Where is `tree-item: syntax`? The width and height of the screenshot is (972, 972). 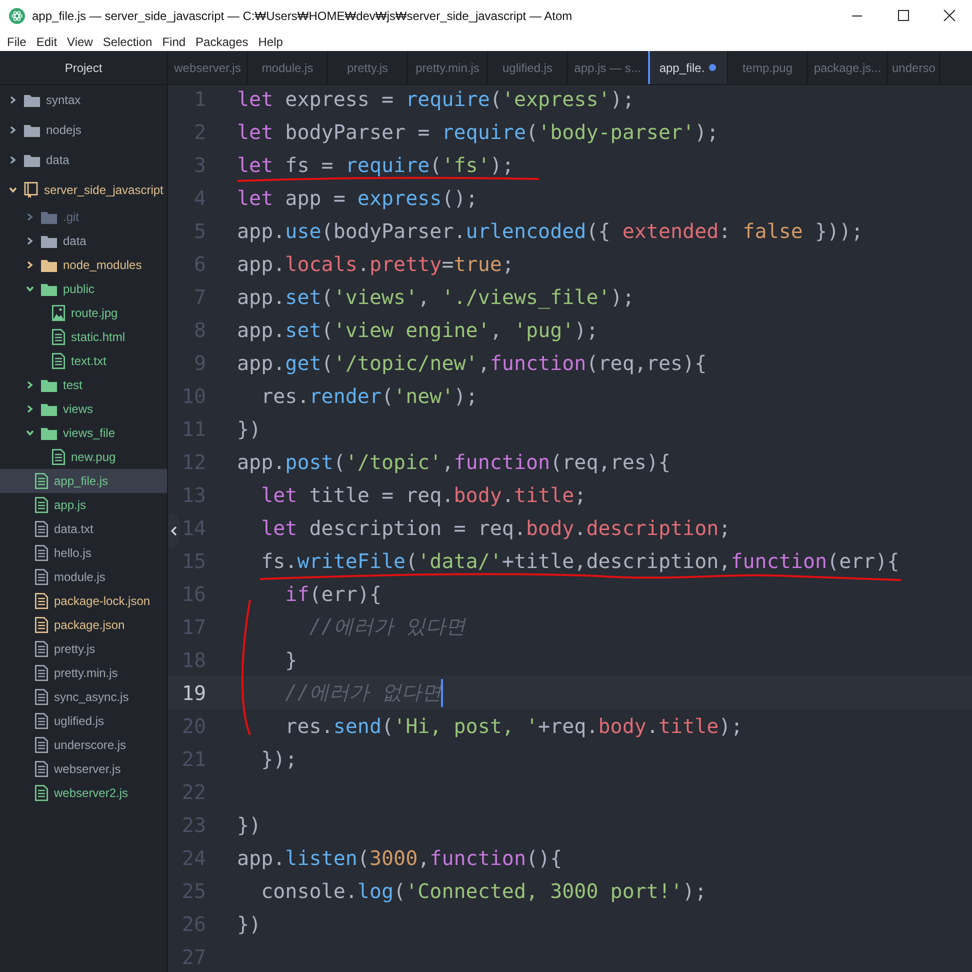 tree-item: syntax is located at coordinates (83, 100).